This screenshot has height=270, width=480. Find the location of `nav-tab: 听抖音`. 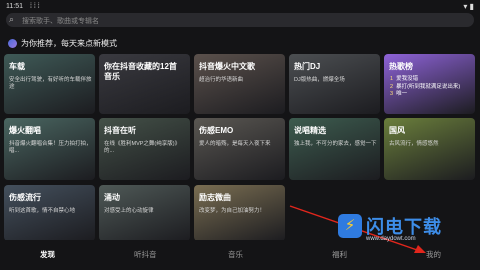

nav-tab: 听抖音 is located at coordinates (145, 254).